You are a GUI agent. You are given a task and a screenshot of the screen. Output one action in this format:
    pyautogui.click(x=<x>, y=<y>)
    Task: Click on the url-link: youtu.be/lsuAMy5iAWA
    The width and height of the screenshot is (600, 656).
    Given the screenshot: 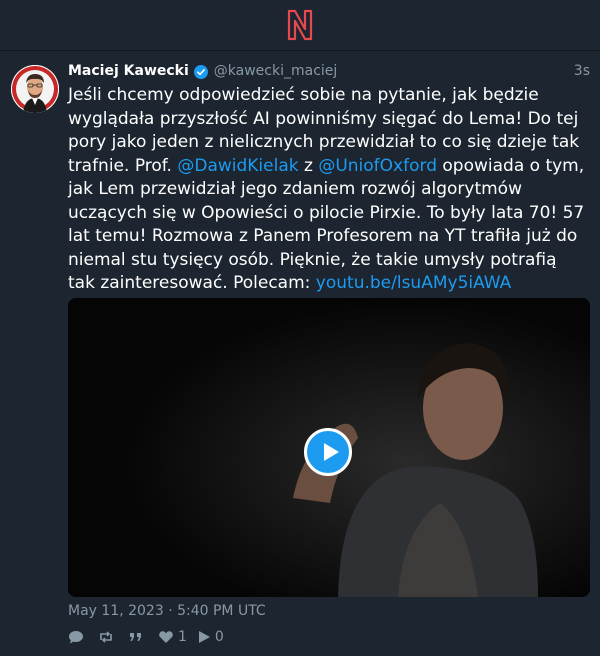 What is the action you would take?
    pyautogui.click(x=414, y=283)
    